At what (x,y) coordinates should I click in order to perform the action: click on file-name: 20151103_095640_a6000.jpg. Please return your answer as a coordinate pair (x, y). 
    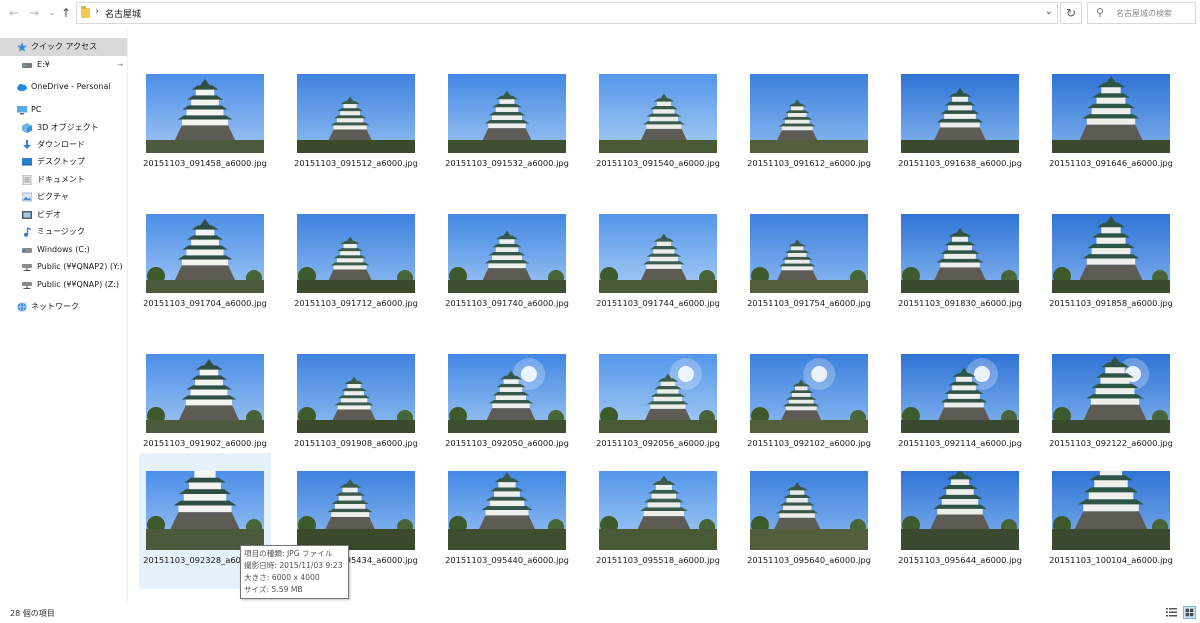
    Looking at the image, I should click on (809, 560).